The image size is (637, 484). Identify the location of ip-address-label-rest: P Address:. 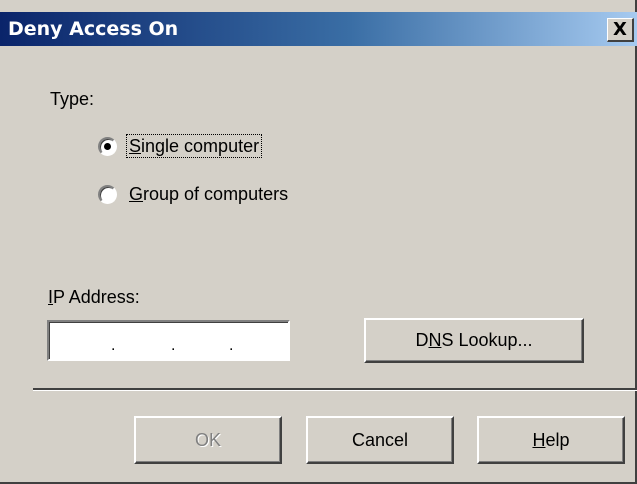
(96, 297).